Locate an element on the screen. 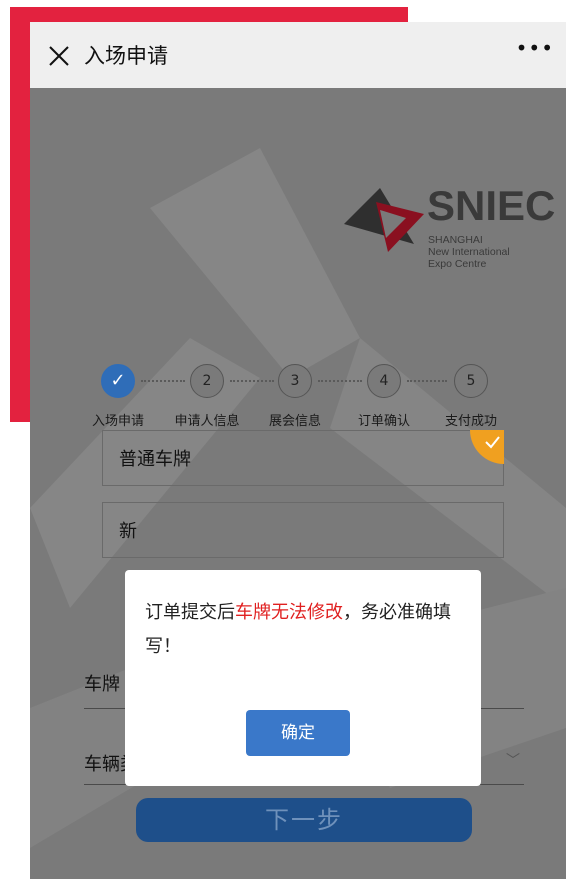 The width and height of the screenshot is (566, 879). step-5-circle: 5 is located at coordinates (471, 381).